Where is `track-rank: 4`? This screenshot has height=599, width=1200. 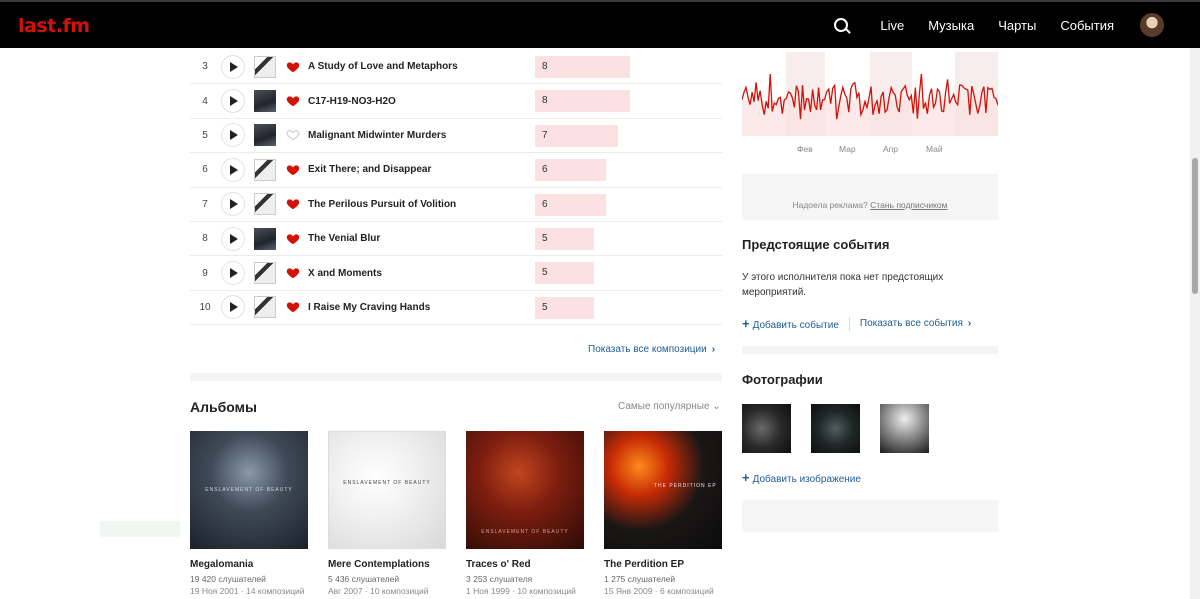
track-rank: 4 is located at coordinates (205, 101).